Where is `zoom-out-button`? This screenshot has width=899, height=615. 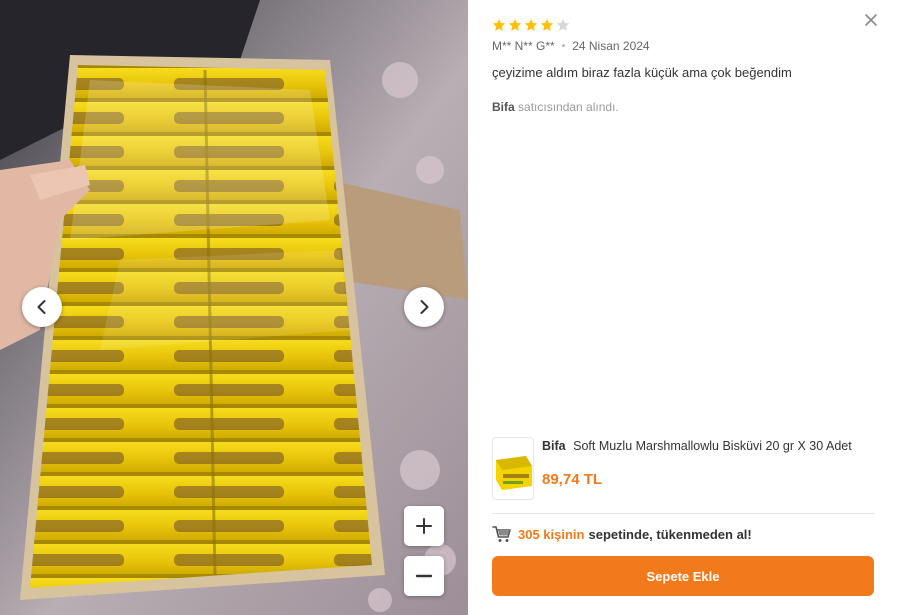 zoom-out-button is located at coordinates (424, 576).